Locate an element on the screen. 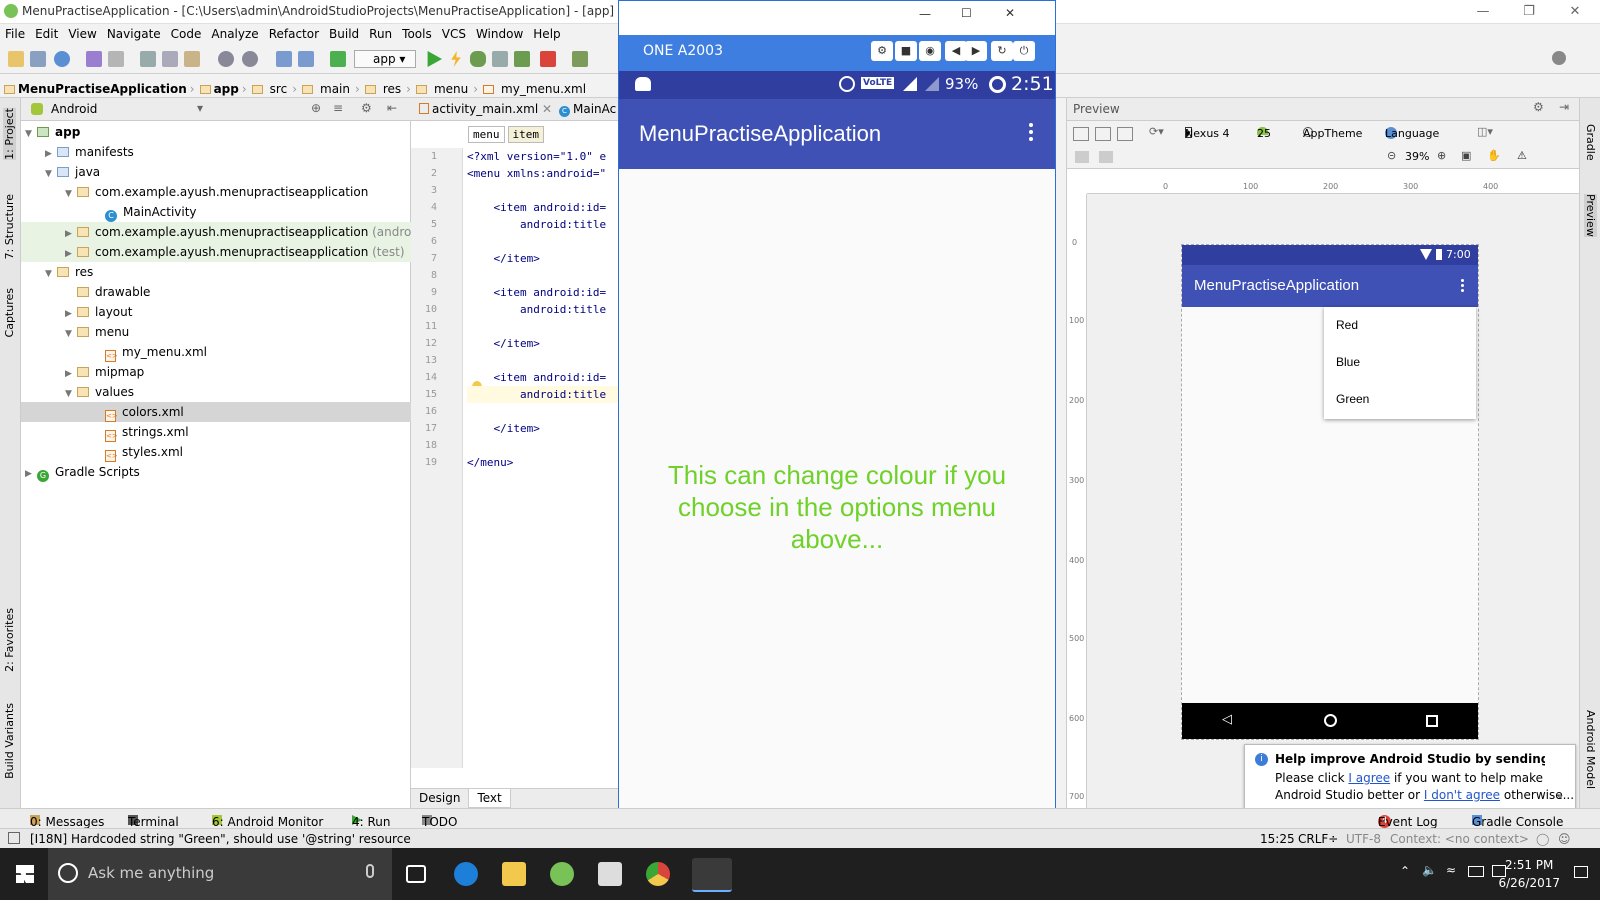  warnings-bell-icon: ⚠ is located at coordinates (1522, 155).